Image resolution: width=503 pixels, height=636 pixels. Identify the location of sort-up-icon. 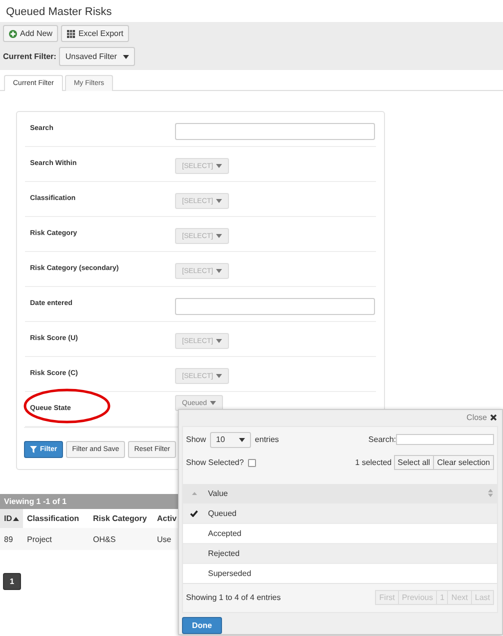
(16, 518).